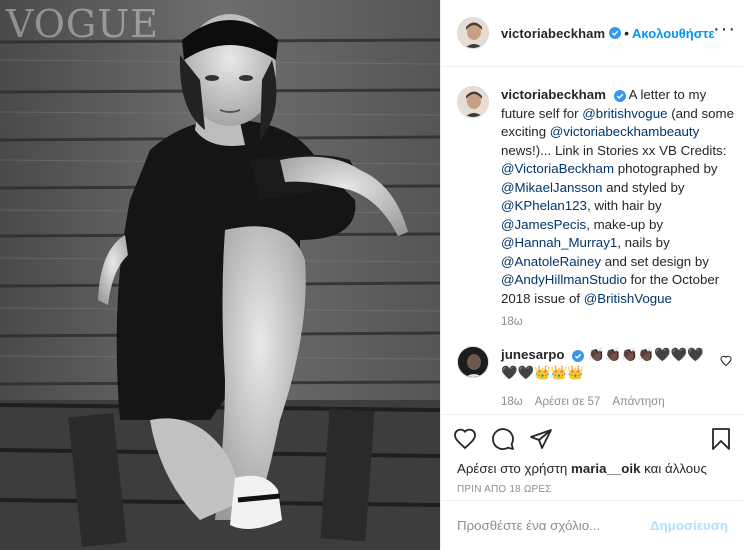 The height and width of the screenshot is (550, 743). Describe the element at coordinates (726, 362) in the screenshot. I see `comment-like-heart-icon` at that location.